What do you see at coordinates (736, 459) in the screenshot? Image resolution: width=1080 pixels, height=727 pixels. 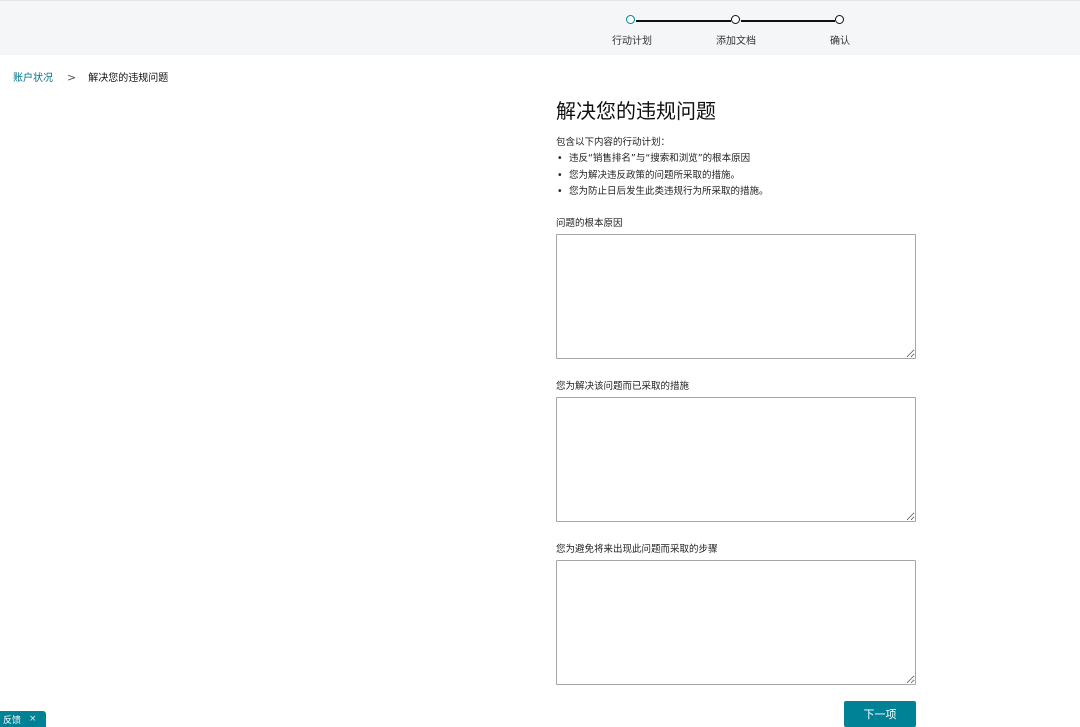 I see `actions-taken-textarea` at bounding box center [736, 459].